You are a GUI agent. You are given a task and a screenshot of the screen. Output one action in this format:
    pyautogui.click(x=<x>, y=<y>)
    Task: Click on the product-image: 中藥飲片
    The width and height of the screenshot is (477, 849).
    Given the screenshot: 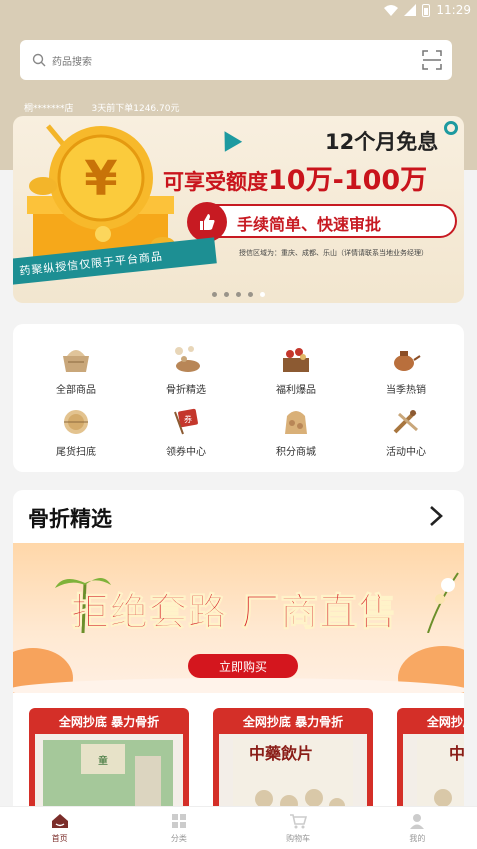 What is the action you would take?
    pyautogui.click(x=293, y=772)
    